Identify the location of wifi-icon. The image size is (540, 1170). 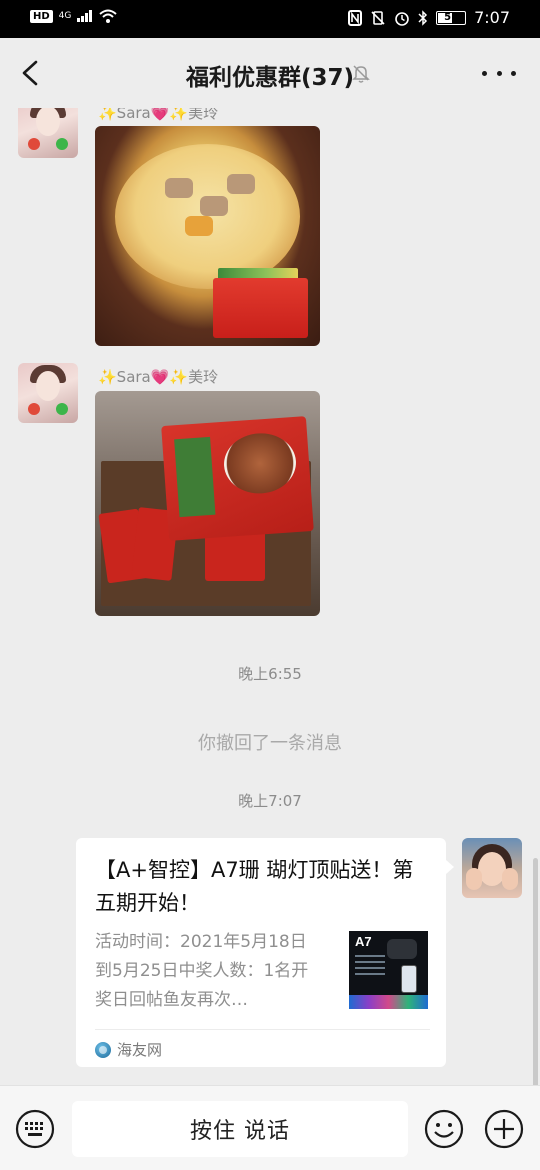
(108, 16).